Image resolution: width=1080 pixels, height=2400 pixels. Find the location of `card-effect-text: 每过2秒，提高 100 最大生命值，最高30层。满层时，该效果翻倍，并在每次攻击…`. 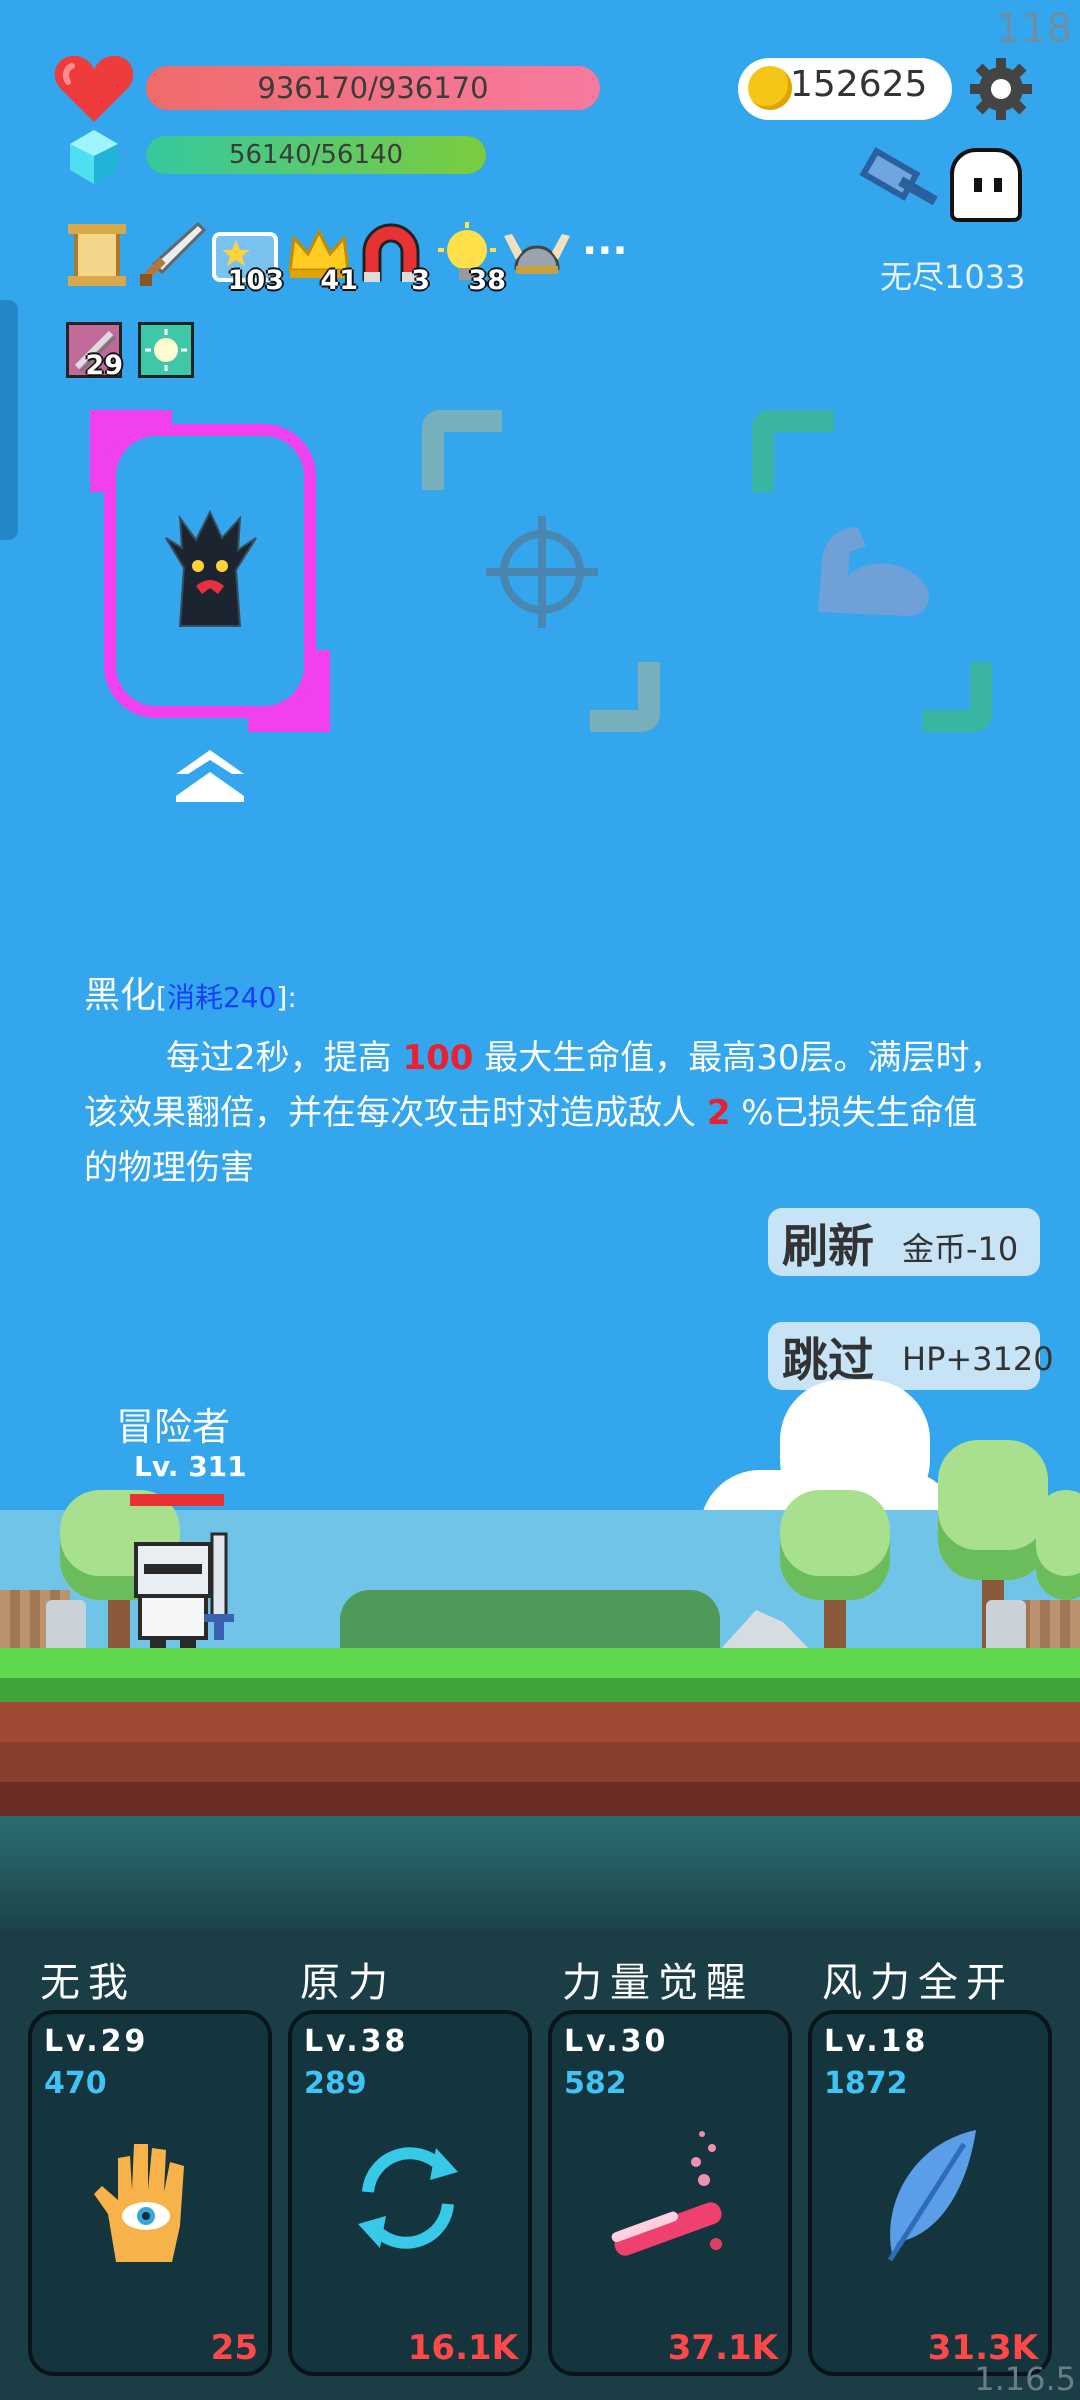

card-effect-text: 每过2秒，提高 100 最大生命值，最高30层。满层时，该效果翻倍，并在每次攻击… is located at coordinates (544, 1113).